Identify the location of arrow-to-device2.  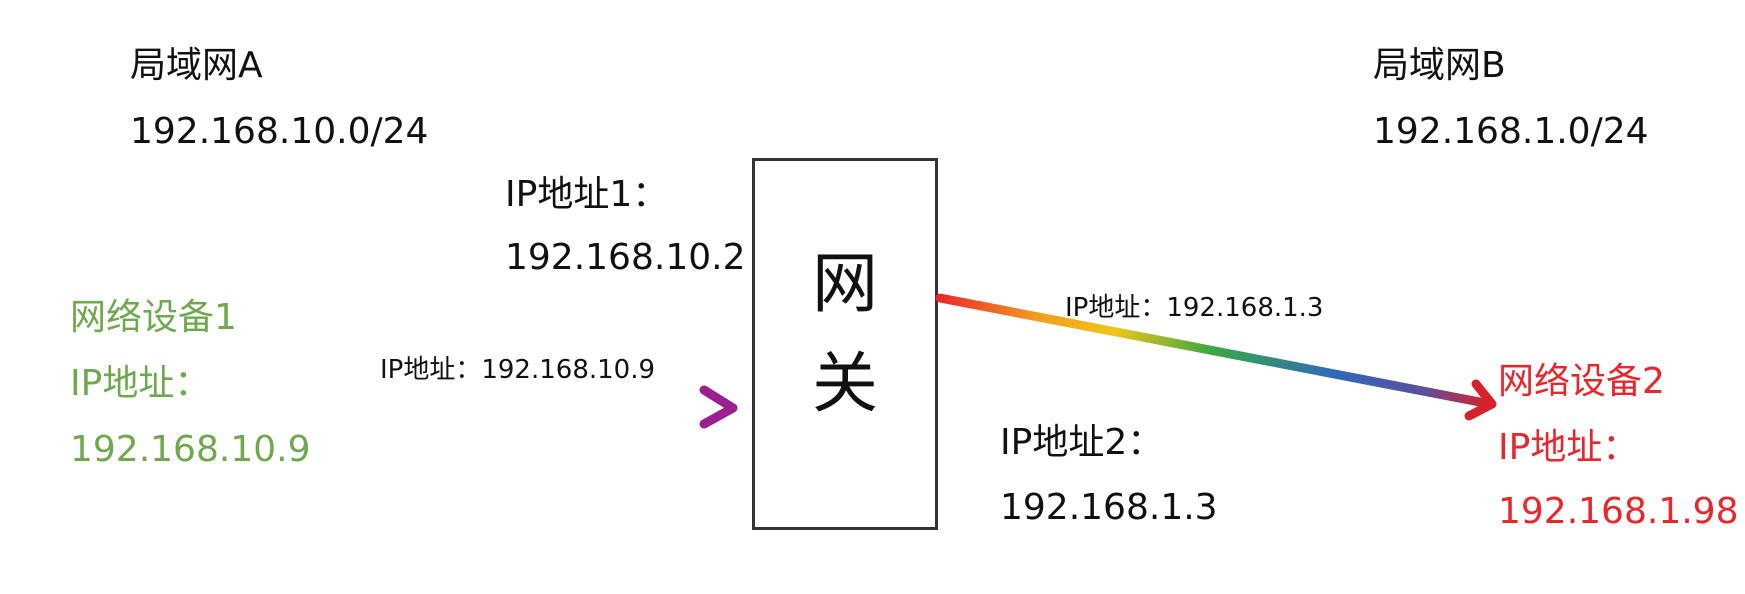
(1216, 357).